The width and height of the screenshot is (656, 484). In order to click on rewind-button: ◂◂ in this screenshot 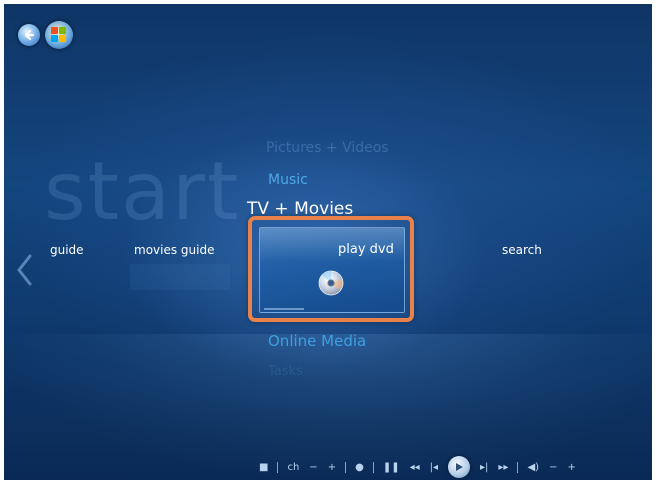, I will do `click(415, 467)`.